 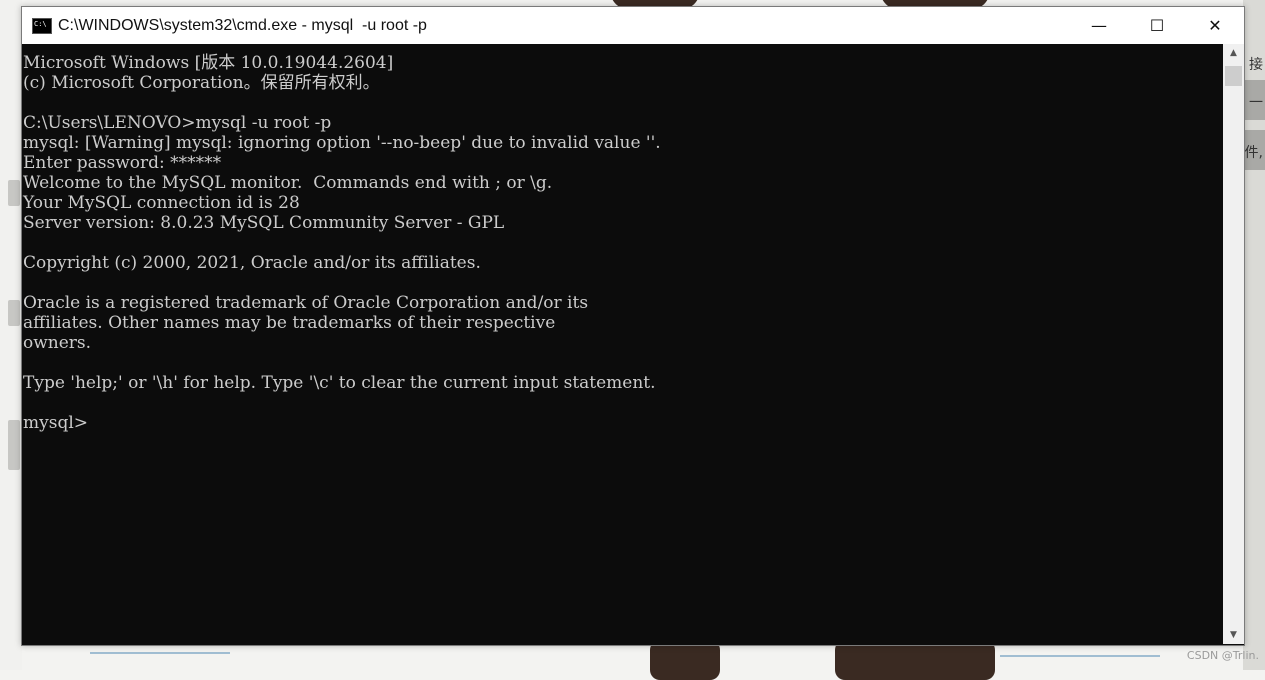 What do you see at coordinates (1256, 103) in the screenshot?
I see `desktop-side-text: 一` at bounding box center [1256, 103].